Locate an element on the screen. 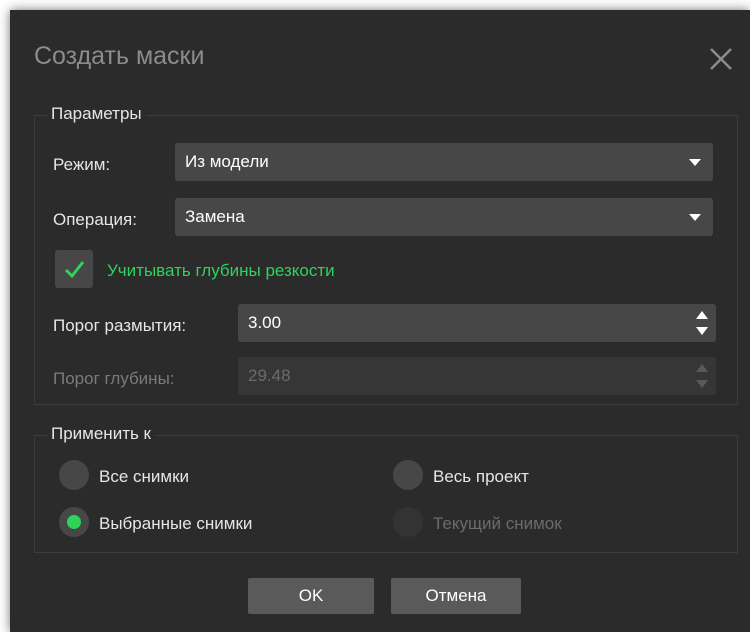 This screenshot has height=632, width=750. depth-of-field-checkbox is located at coordinates (74, 269).